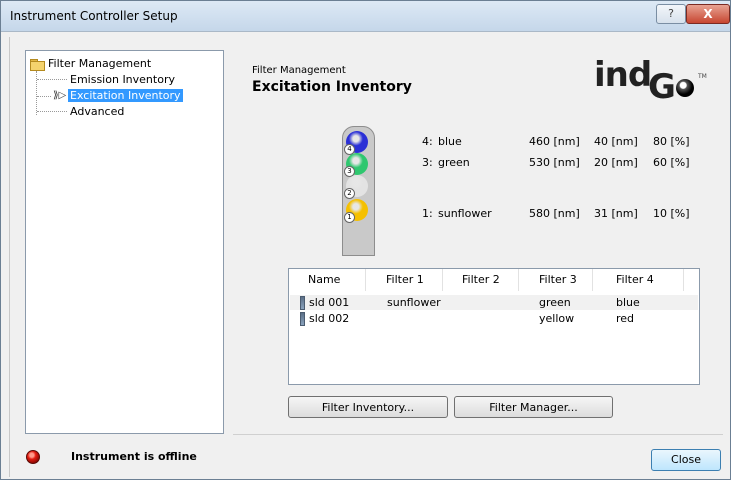  Describe the element at coordinates (299, 70) in the screenshot. I see `panel-subtitle: Filter Management` at that location.